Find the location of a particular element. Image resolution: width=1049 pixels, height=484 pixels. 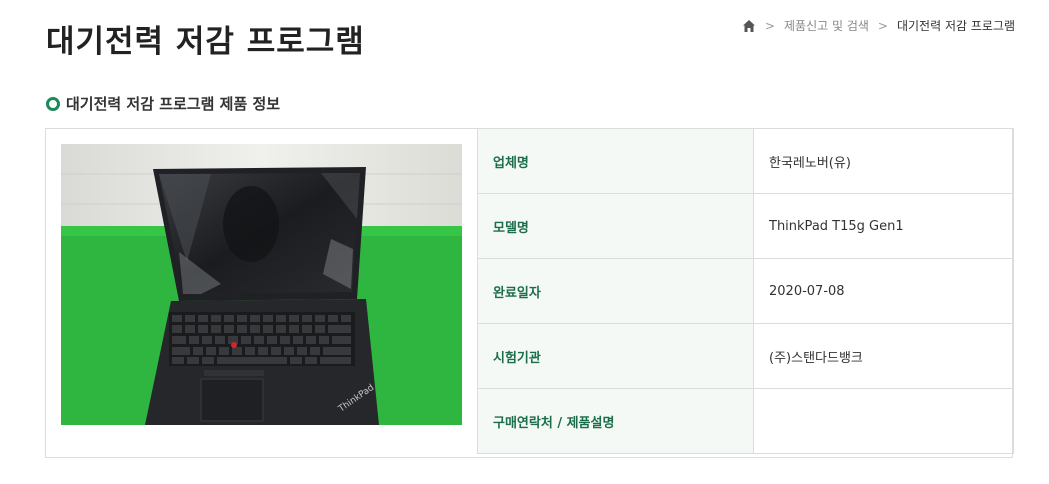

section-title-text: 대기전력 저감 프로그램 제품 정보 is located at coordinates (173, 104).